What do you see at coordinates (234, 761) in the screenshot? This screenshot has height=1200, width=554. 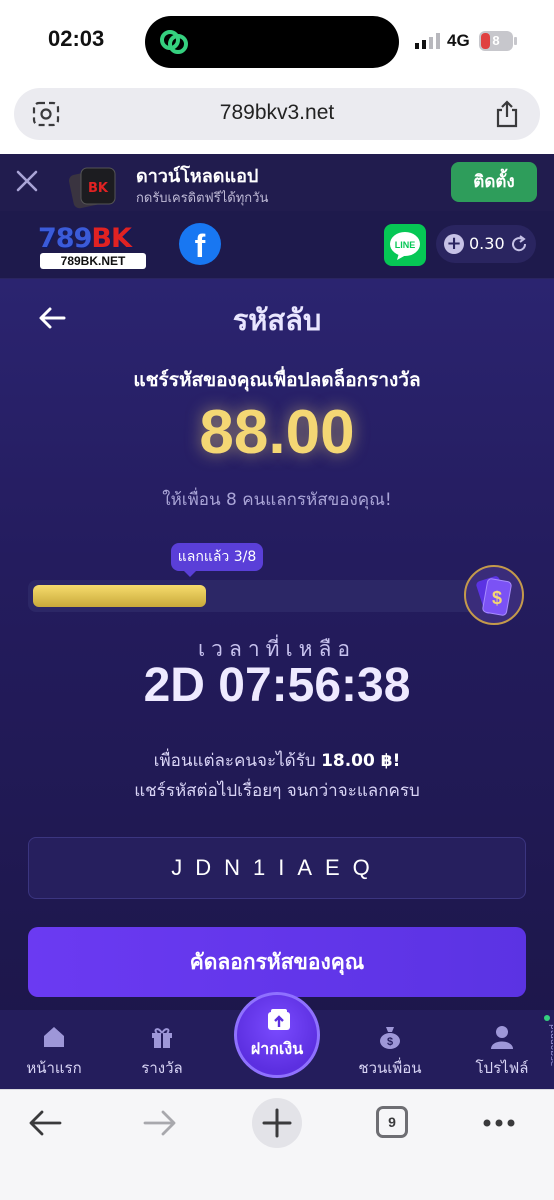 I see `reward-note-text: เพื่อนแต่ละคนจะได้รับ` at bounding box center [234, 761].